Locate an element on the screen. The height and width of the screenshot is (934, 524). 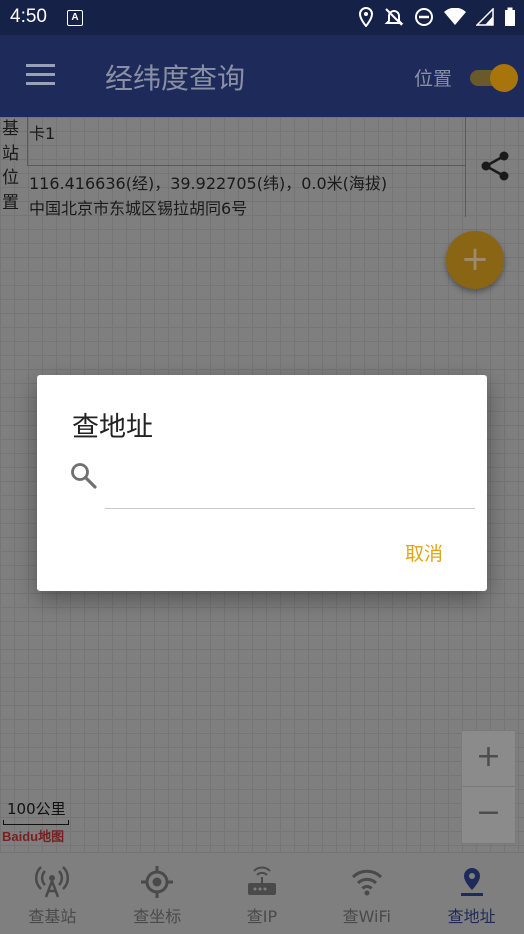
tab-label: 查WiFi is located at coordinates (366, 916).